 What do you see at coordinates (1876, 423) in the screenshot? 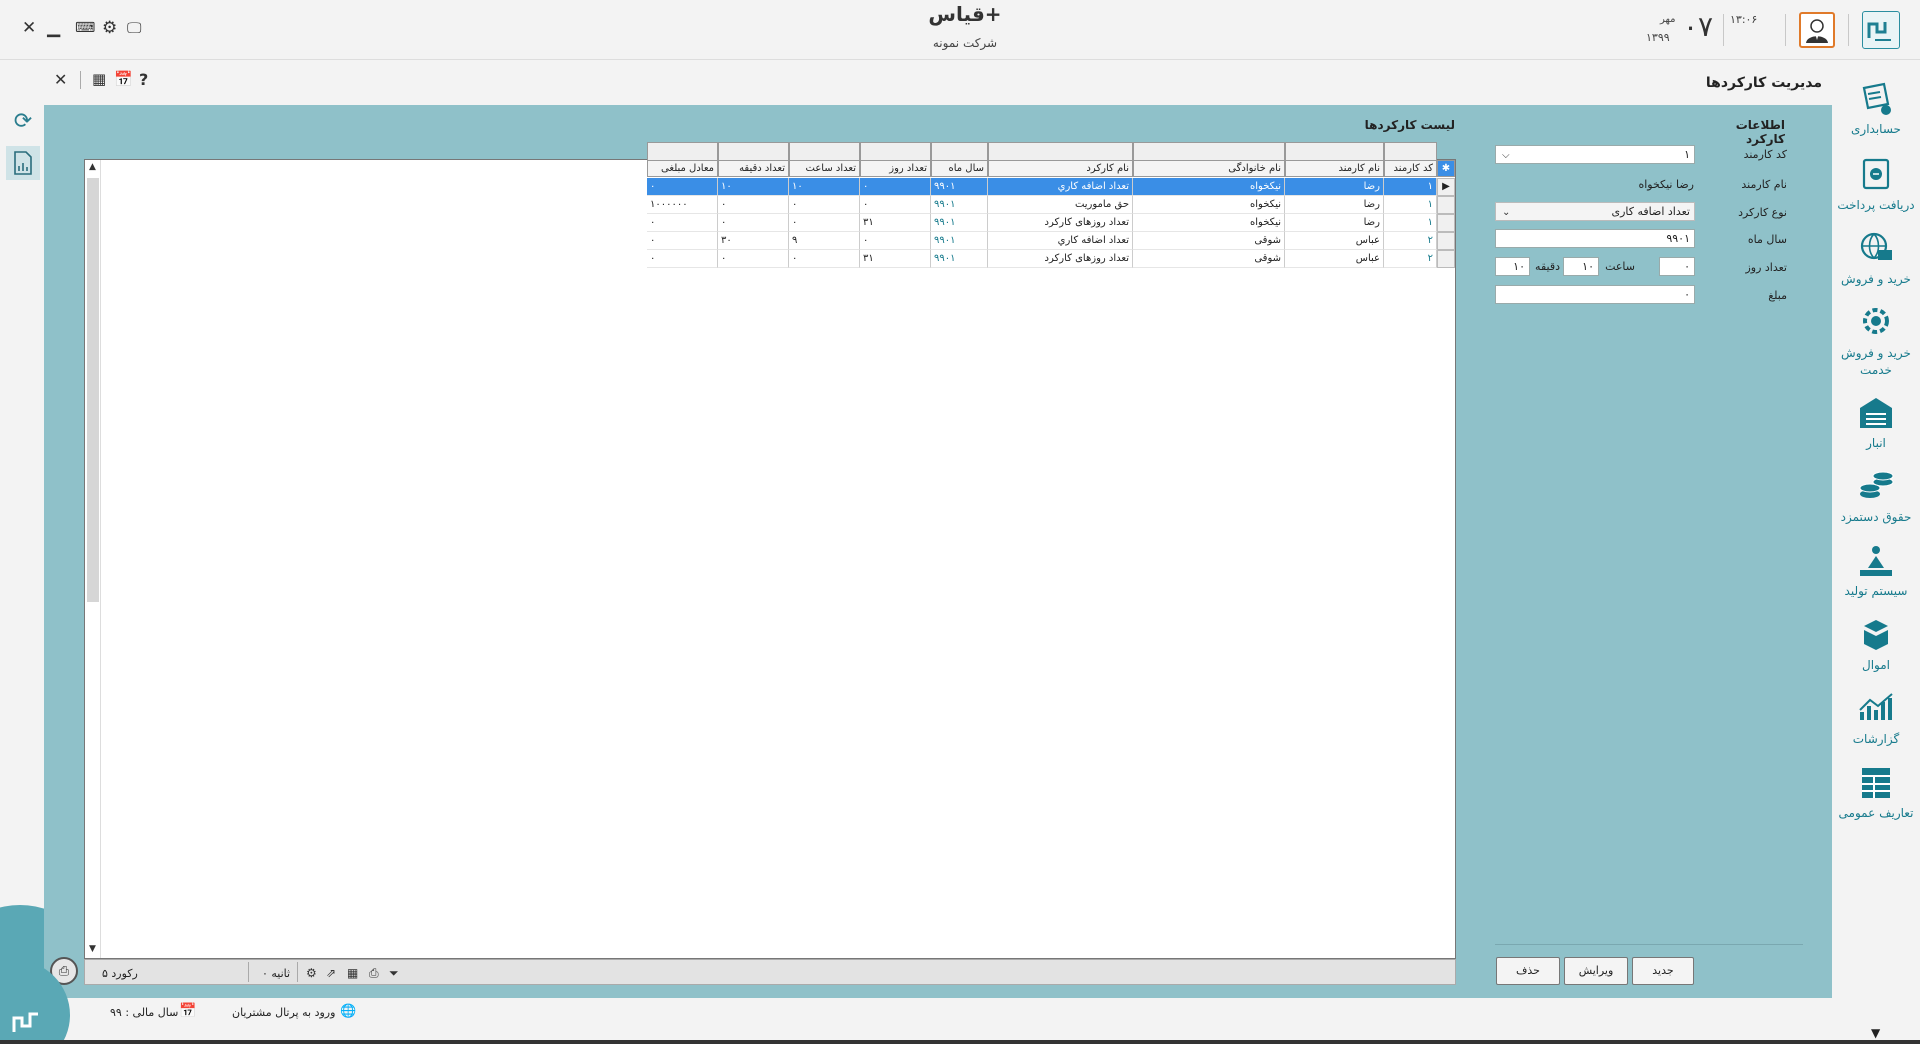
I see `sidebar-item-warehouse: انبار` at bounding box center [1876, 423].